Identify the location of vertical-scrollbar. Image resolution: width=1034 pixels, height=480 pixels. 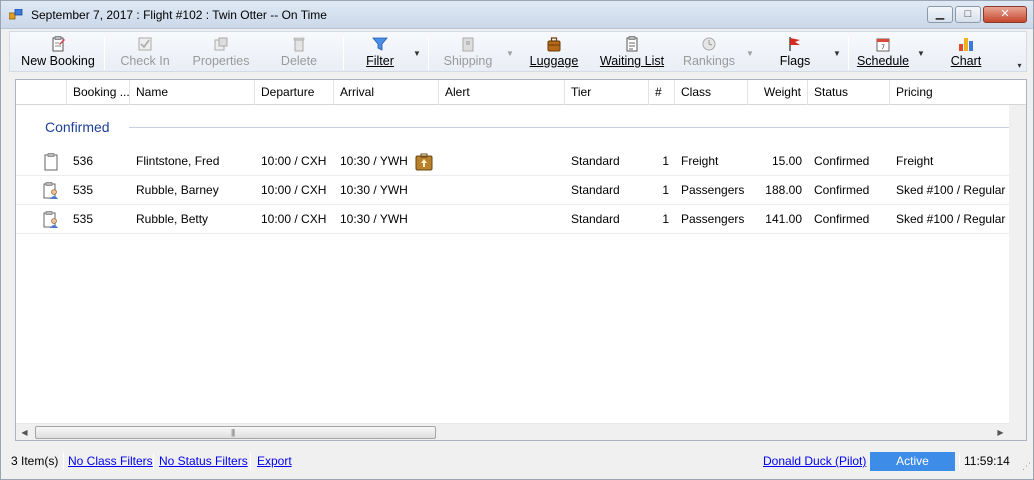
(1017, 264).